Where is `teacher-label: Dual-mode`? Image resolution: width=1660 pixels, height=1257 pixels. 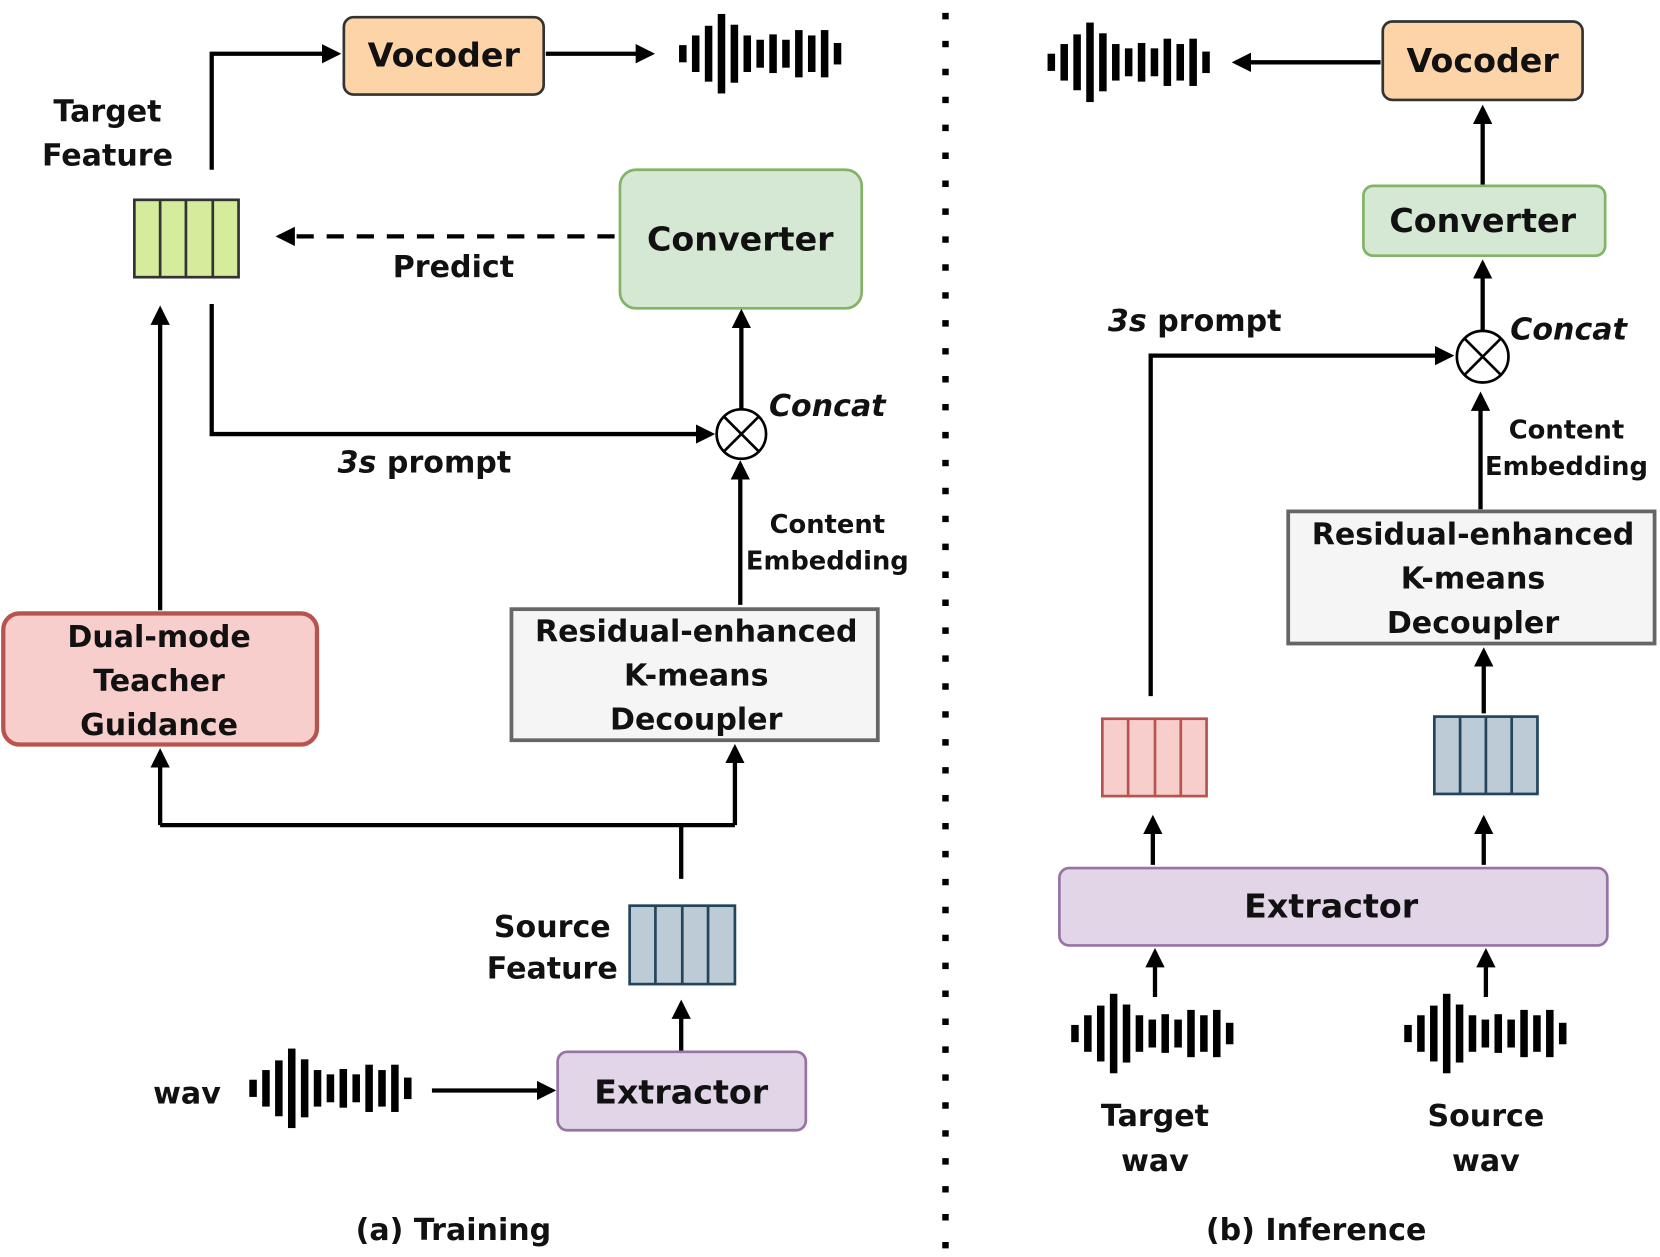
teacher-label: Dual-mode is located at coordinates (158, 637).